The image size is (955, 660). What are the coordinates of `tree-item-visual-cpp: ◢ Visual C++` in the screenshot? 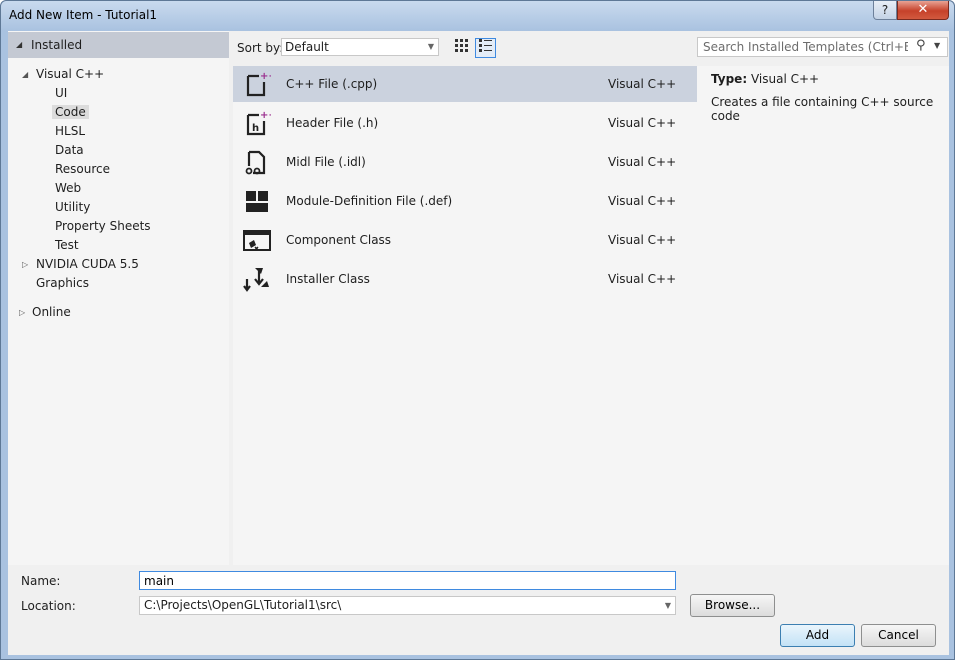 It's located at (63, 74).